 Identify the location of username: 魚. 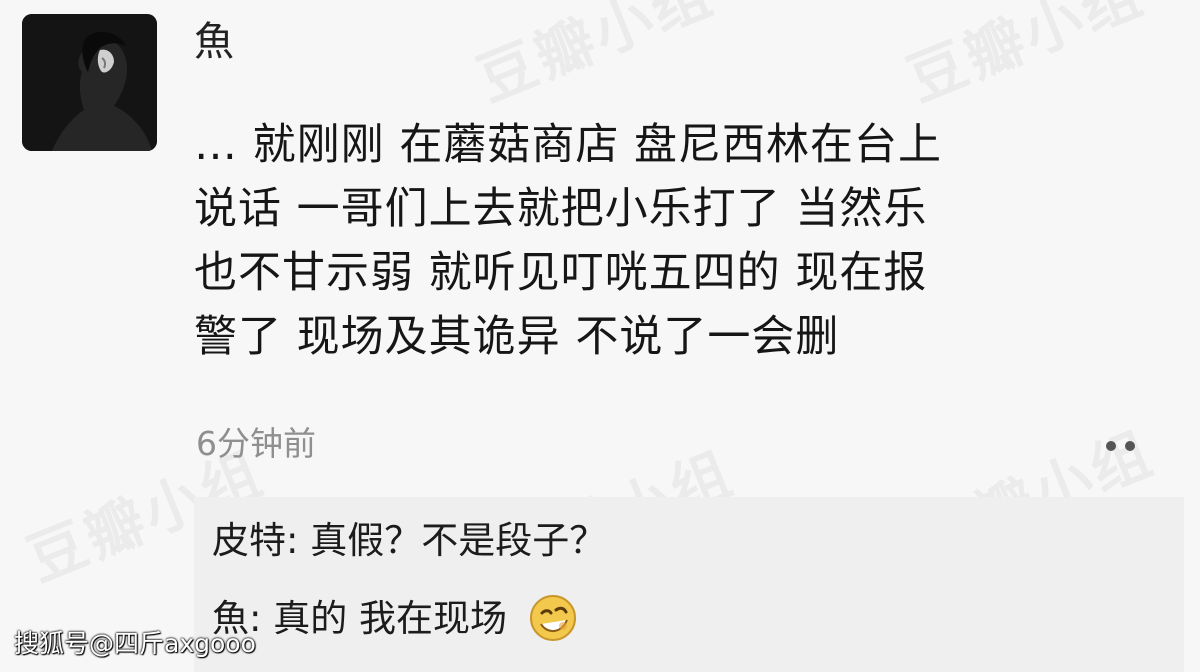
(214, 42).